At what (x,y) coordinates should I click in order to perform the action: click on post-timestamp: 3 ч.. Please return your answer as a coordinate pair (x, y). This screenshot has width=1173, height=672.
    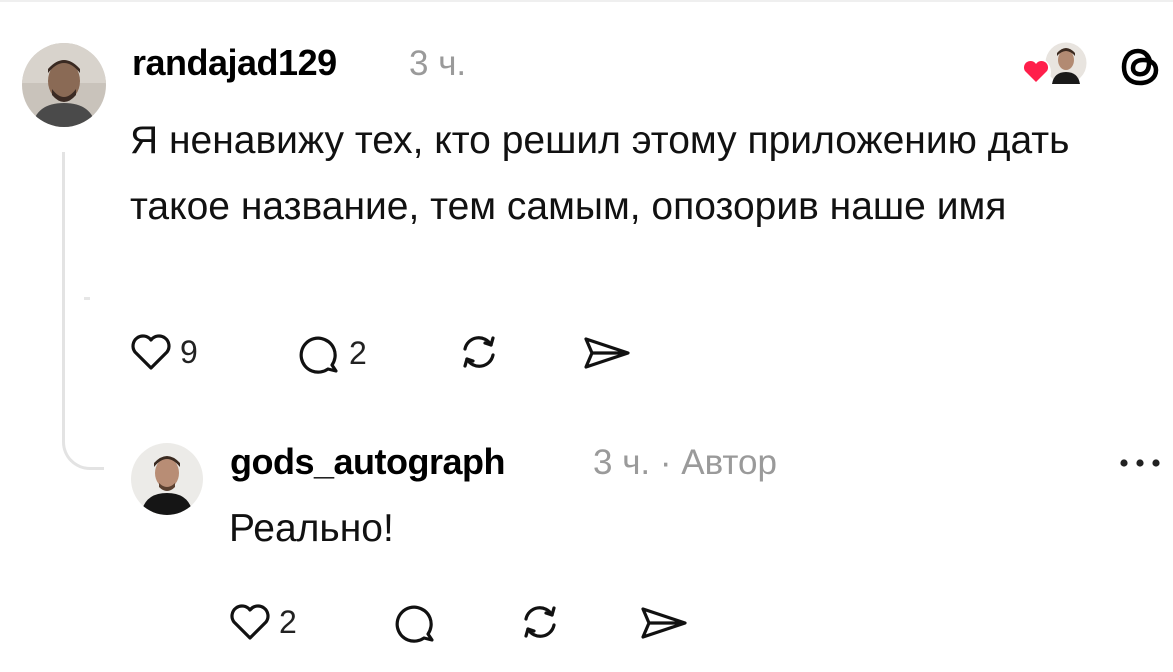
    Looking at the image, I should click on (438, 63).